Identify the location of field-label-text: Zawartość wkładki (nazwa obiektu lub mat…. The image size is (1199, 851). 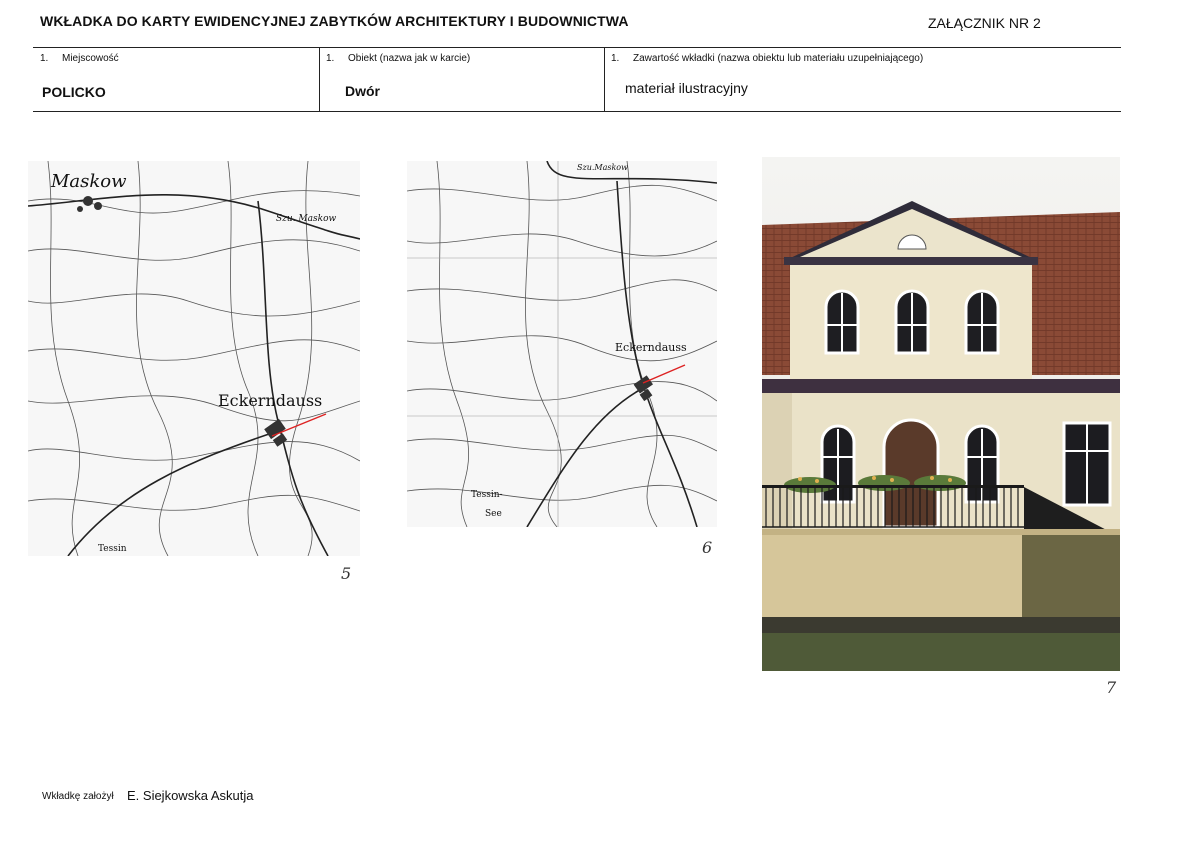
(778, 58).